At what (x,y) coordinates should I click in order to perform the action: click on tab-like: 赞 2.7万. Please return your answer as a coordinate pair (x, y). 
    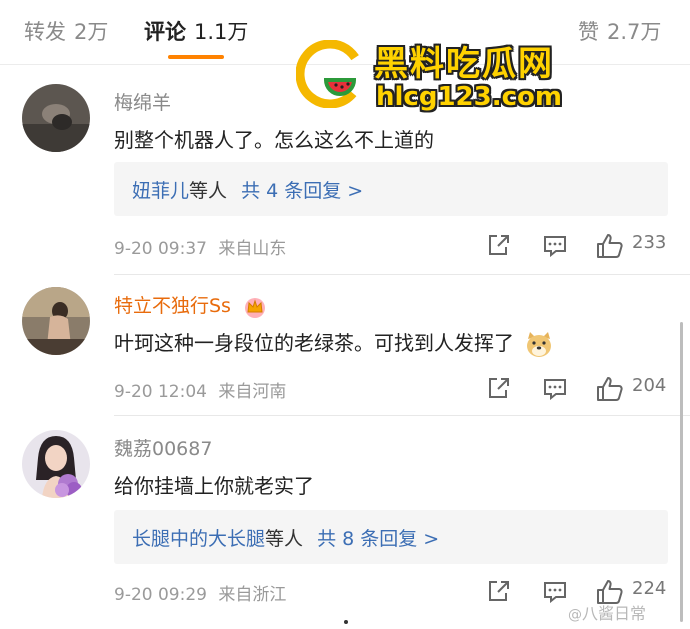
    Looking at the image, I should click on (619, 31).